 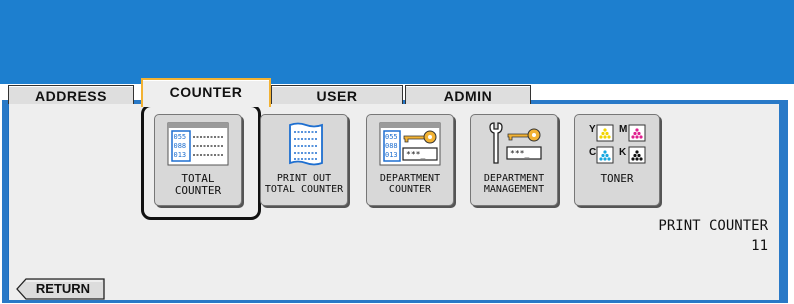 I want to click on print-out-total-counter-button: PRINT OUT TOTAL COUNTER, so click(x=304, y=160).